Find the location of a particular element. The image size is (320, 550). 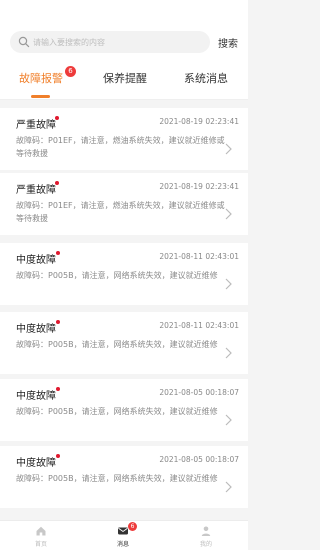

tab-maintenance-reminder: 保养提醒 is located at coordinates (125, 78).